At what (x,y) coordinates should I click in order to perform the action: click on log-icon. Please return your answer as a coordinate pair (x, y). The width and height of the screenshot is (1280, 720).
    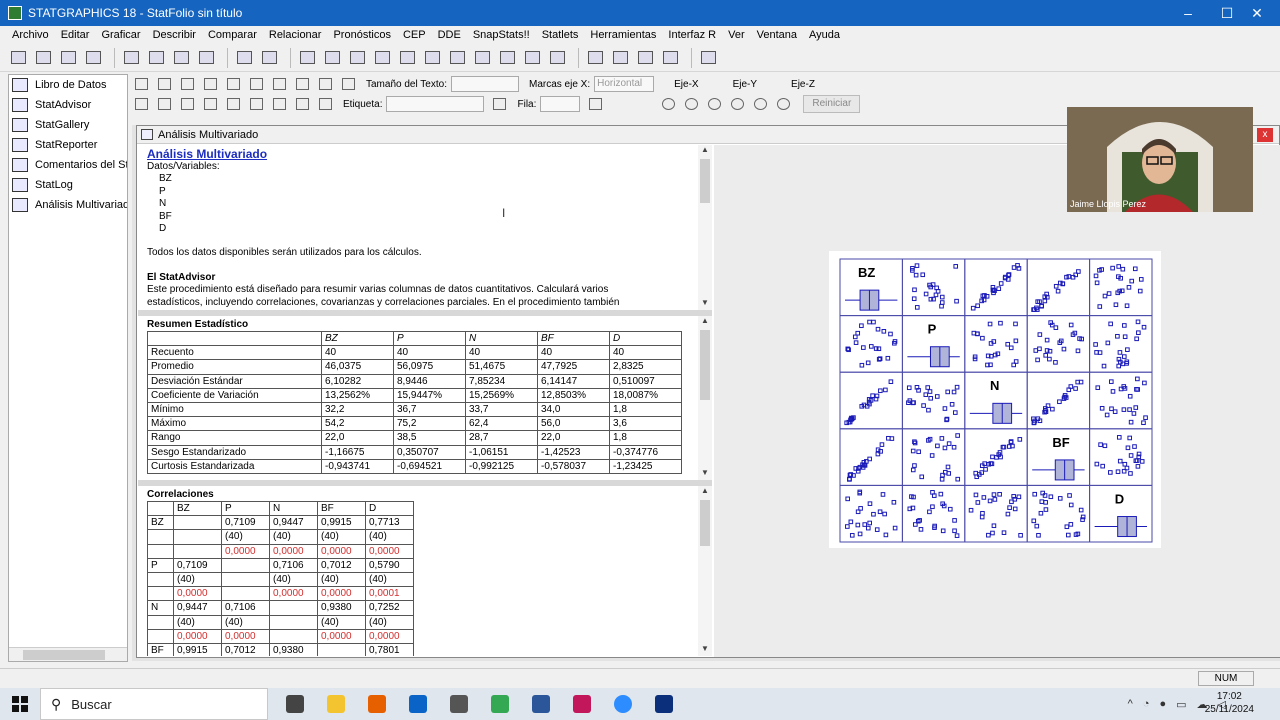
    Looking at the image, I should click on (187, 104).